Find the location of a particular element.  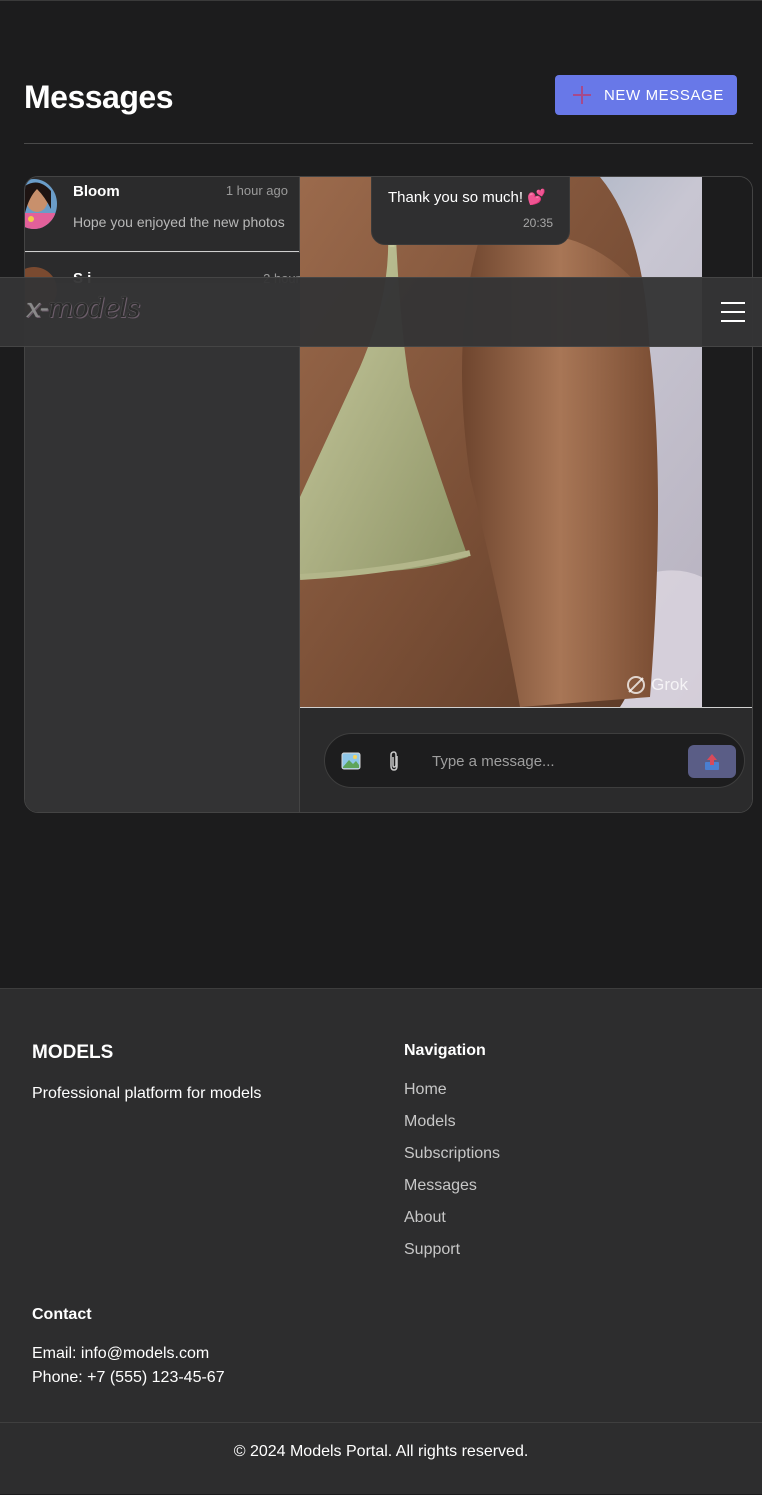

logo-prefix: x- is located at coordinates (37, 308).